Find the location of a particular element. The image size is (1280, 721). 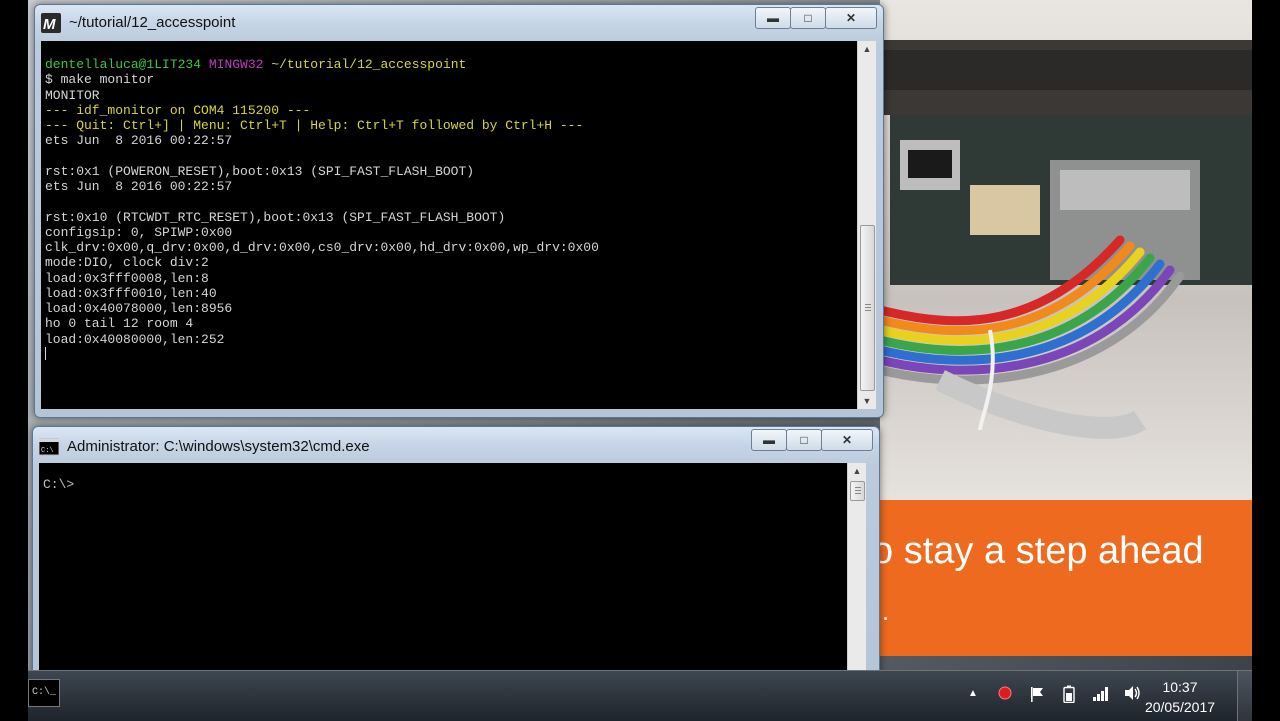

clock-date: 20/05/2017 is located at coordinates (1180, 707).